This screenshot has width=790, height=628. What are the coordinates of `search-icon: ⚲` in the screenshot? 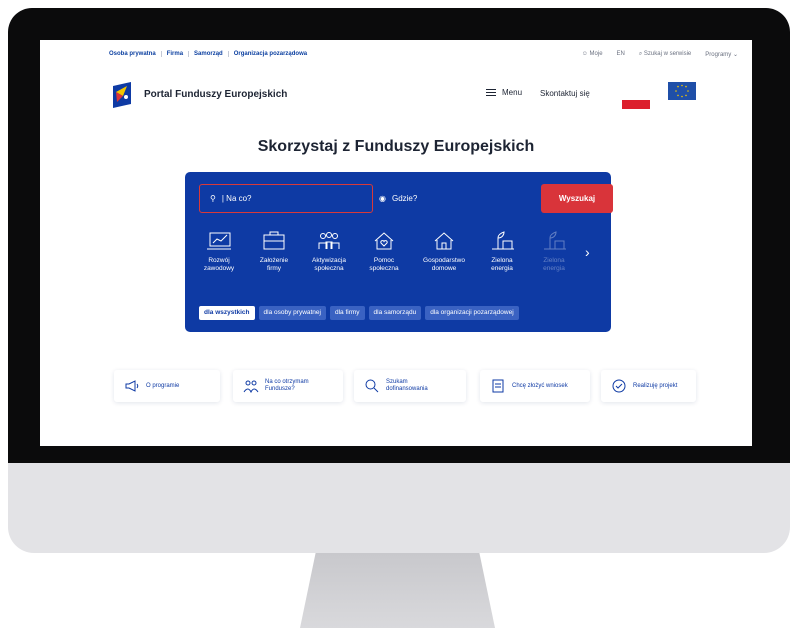 It's located at (213, 198).